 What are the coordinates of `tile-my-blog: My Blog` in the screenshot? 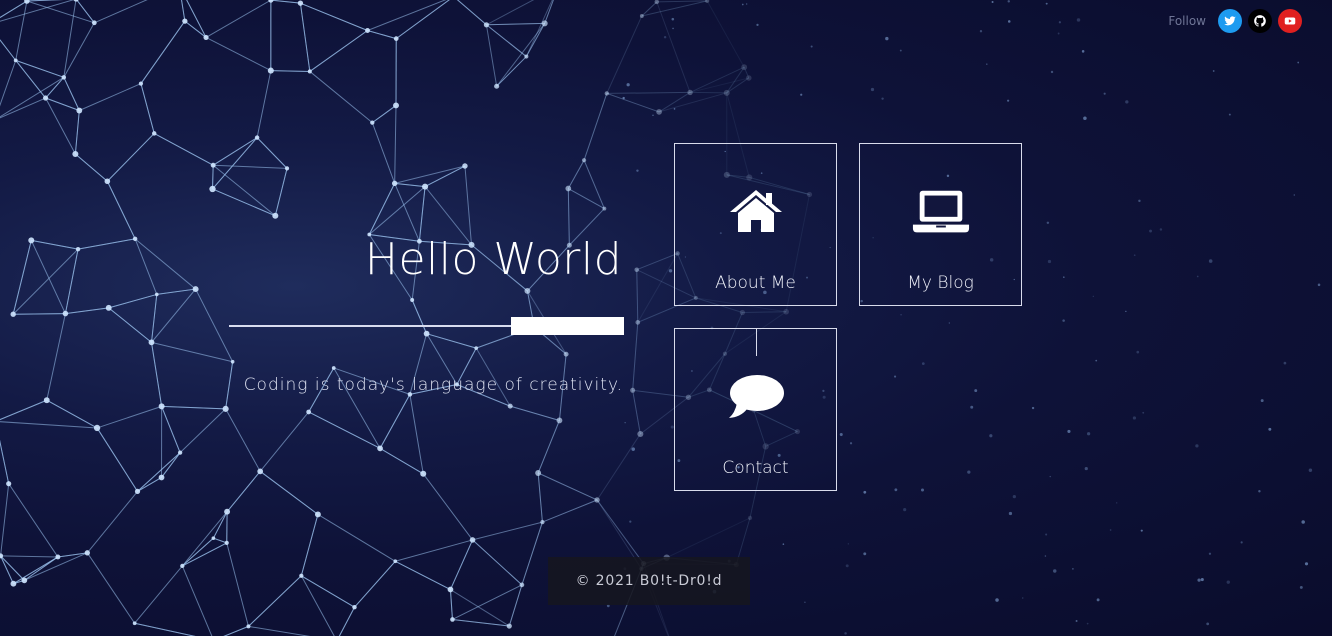 It's located at (940, 224).